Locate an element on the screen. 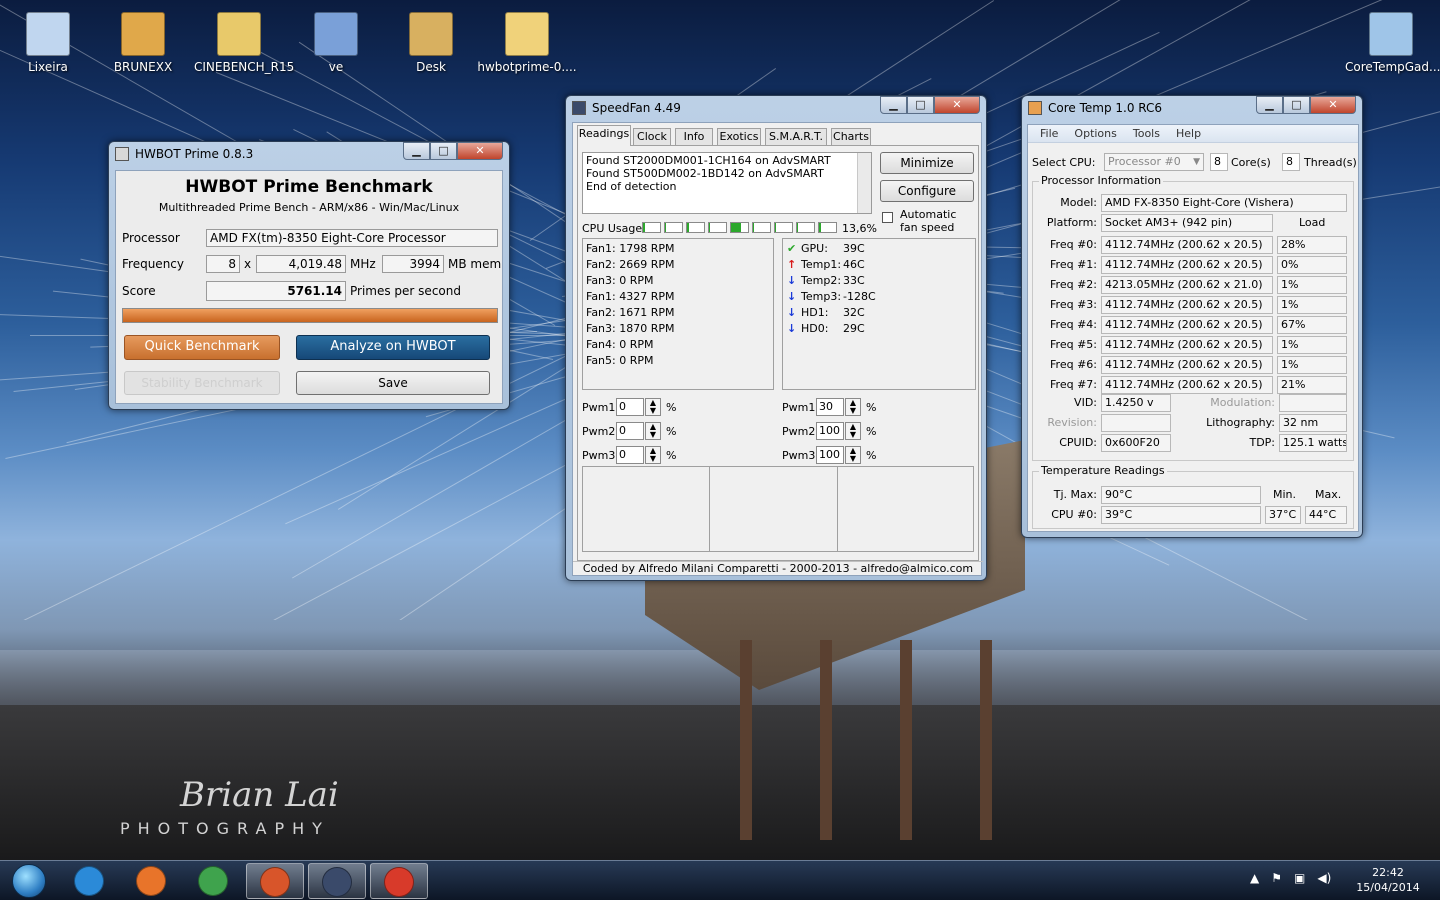 The height and width of the screenshot is (900, 1440). taskbar-speedfan is located at coordinates (337, 881).